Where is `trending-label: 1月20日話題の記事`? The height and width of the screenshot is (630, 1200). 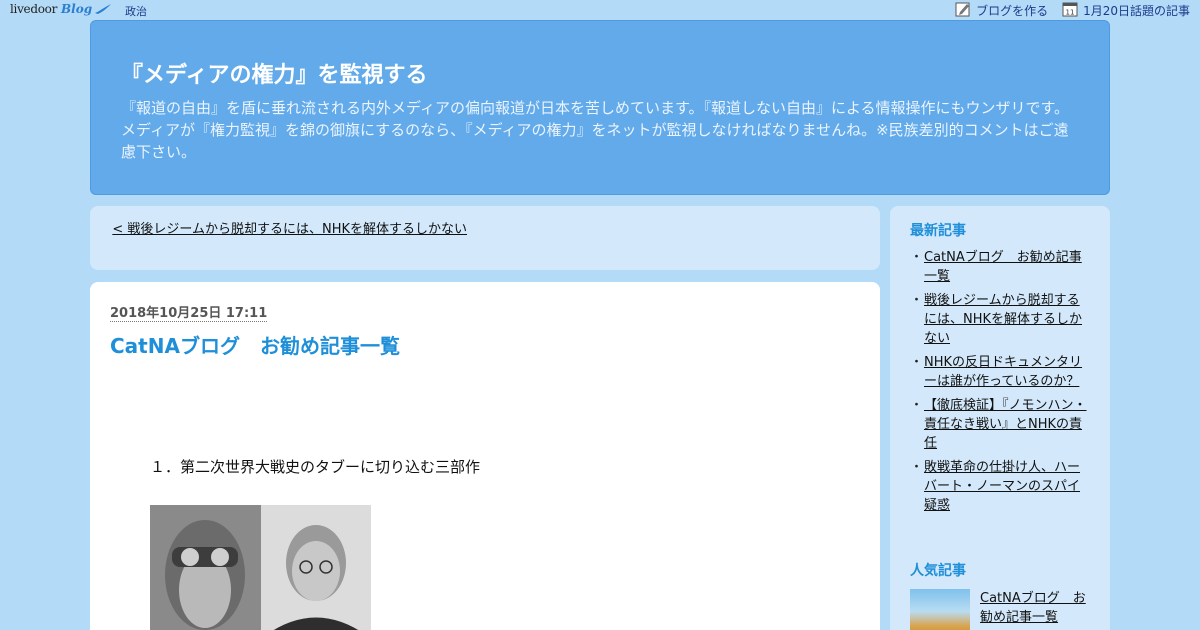 trending-label: 1月20日話題の記事 is located at coordinates (1136, 11).